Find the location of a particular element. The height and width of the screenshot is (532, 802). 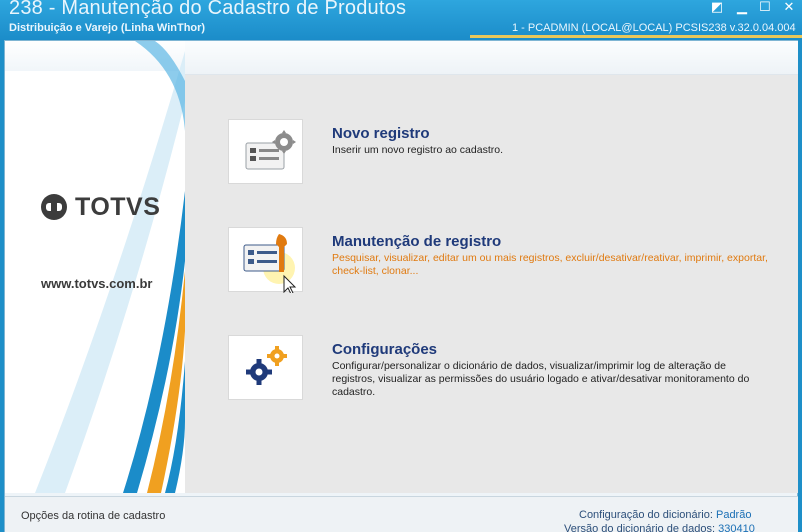

maximize-icon: ☐ is located at coordinates (765, 7).